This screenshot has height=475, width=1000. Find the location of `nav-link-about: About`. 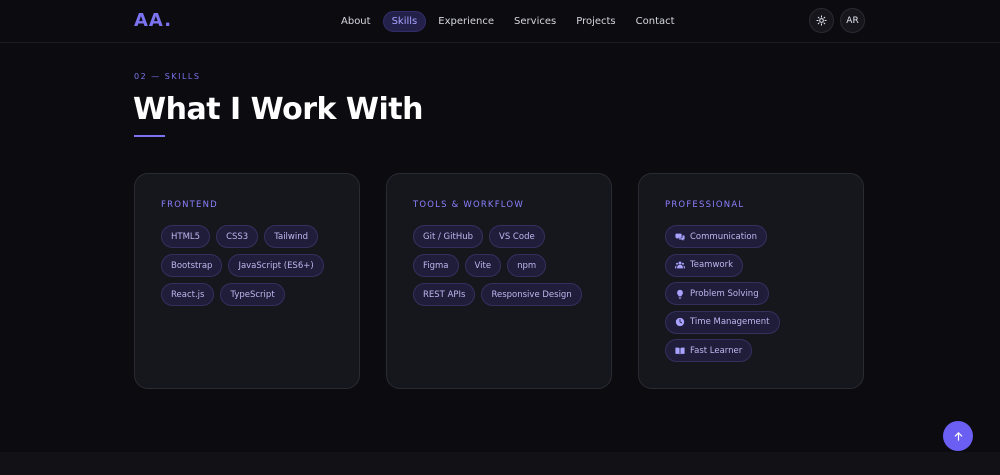

nav-link-about: About is located at coordinates (356, 21).